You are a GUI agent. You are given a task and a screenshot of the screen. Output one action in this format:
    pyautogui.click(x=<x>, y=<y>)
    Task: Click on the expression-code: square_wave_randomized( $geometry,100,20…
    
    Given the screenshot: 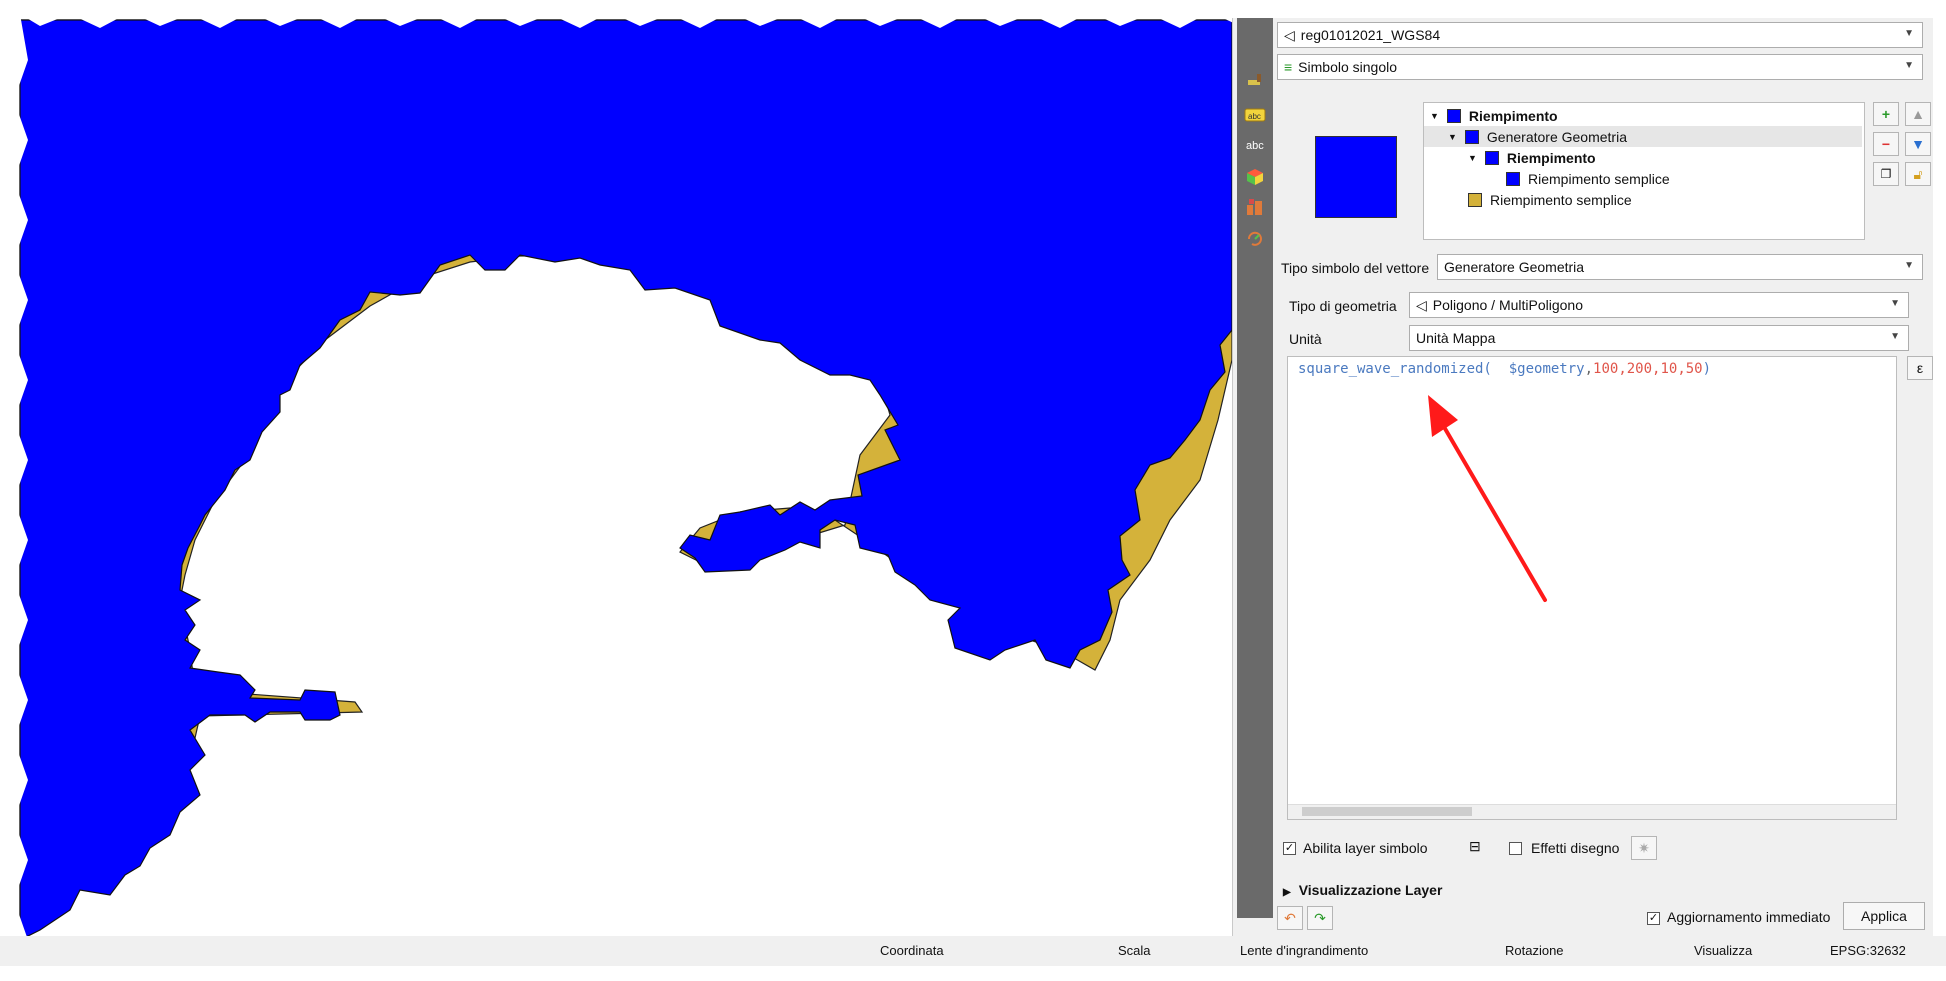 What is the action you would take?
    pyautogui.click(x=1504, y=369)
    